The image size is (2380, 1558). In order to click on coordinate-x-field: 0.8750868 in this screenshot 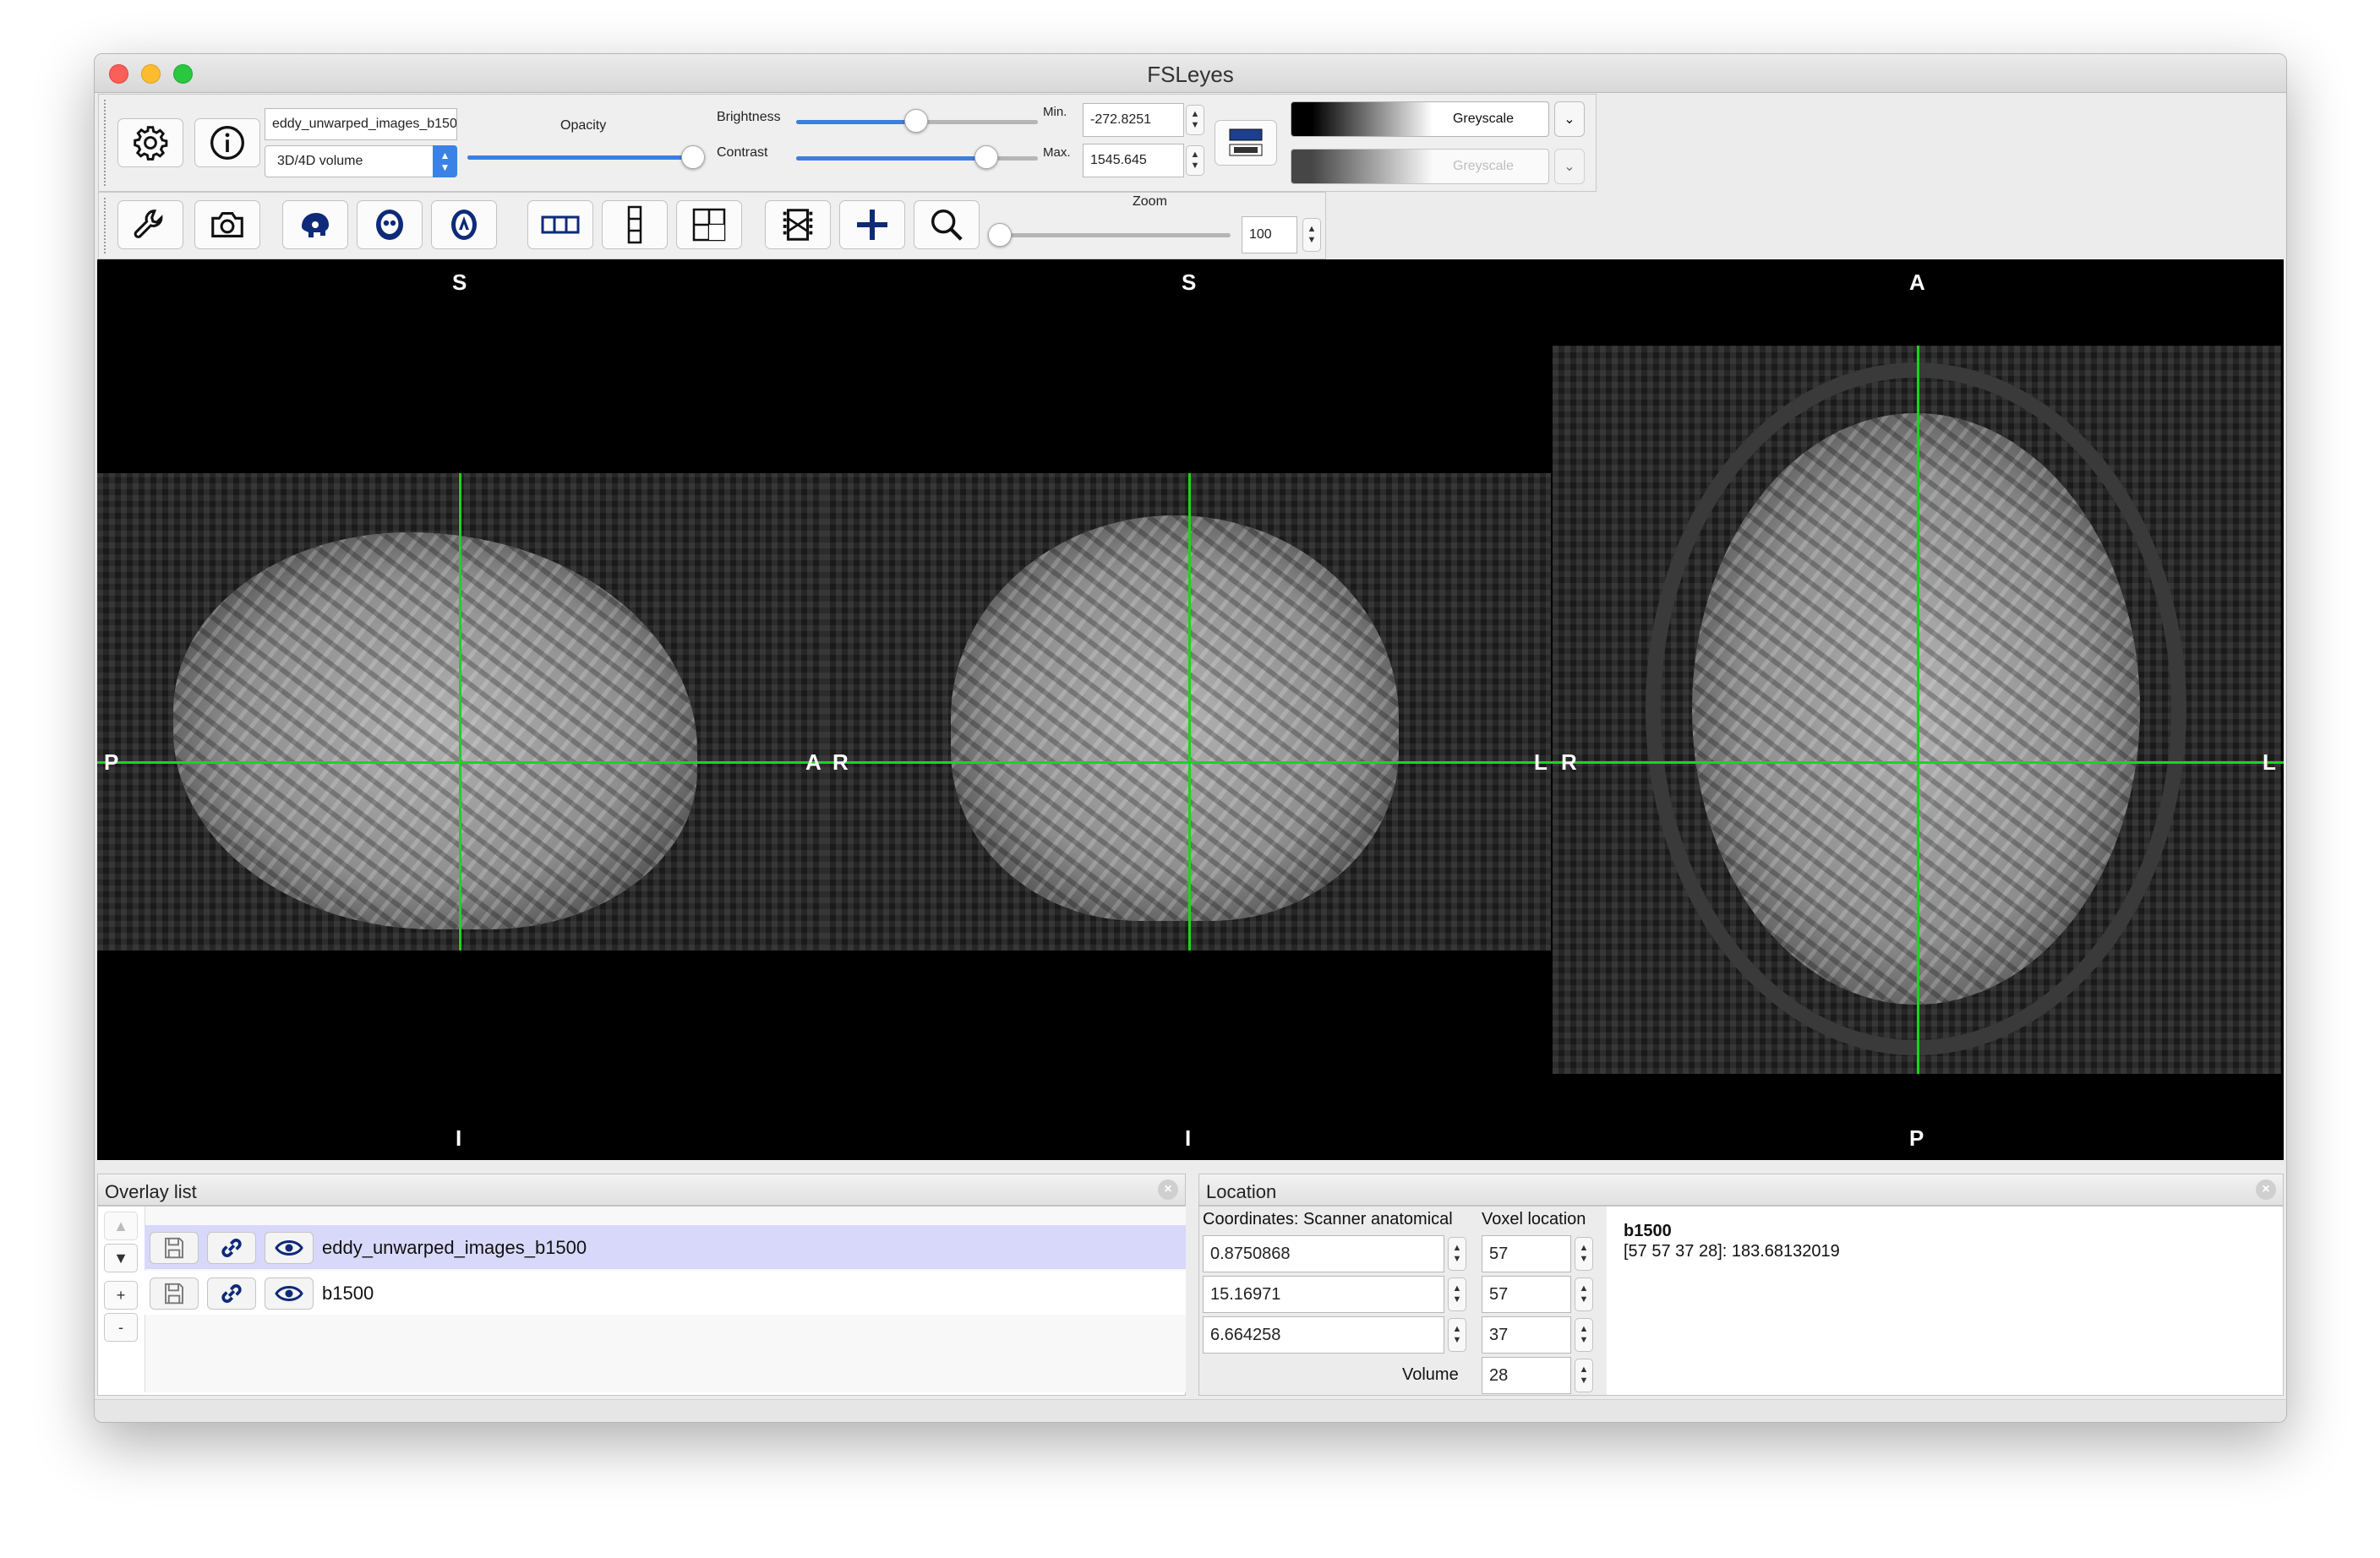, I will do `click(1323, 1253)`.